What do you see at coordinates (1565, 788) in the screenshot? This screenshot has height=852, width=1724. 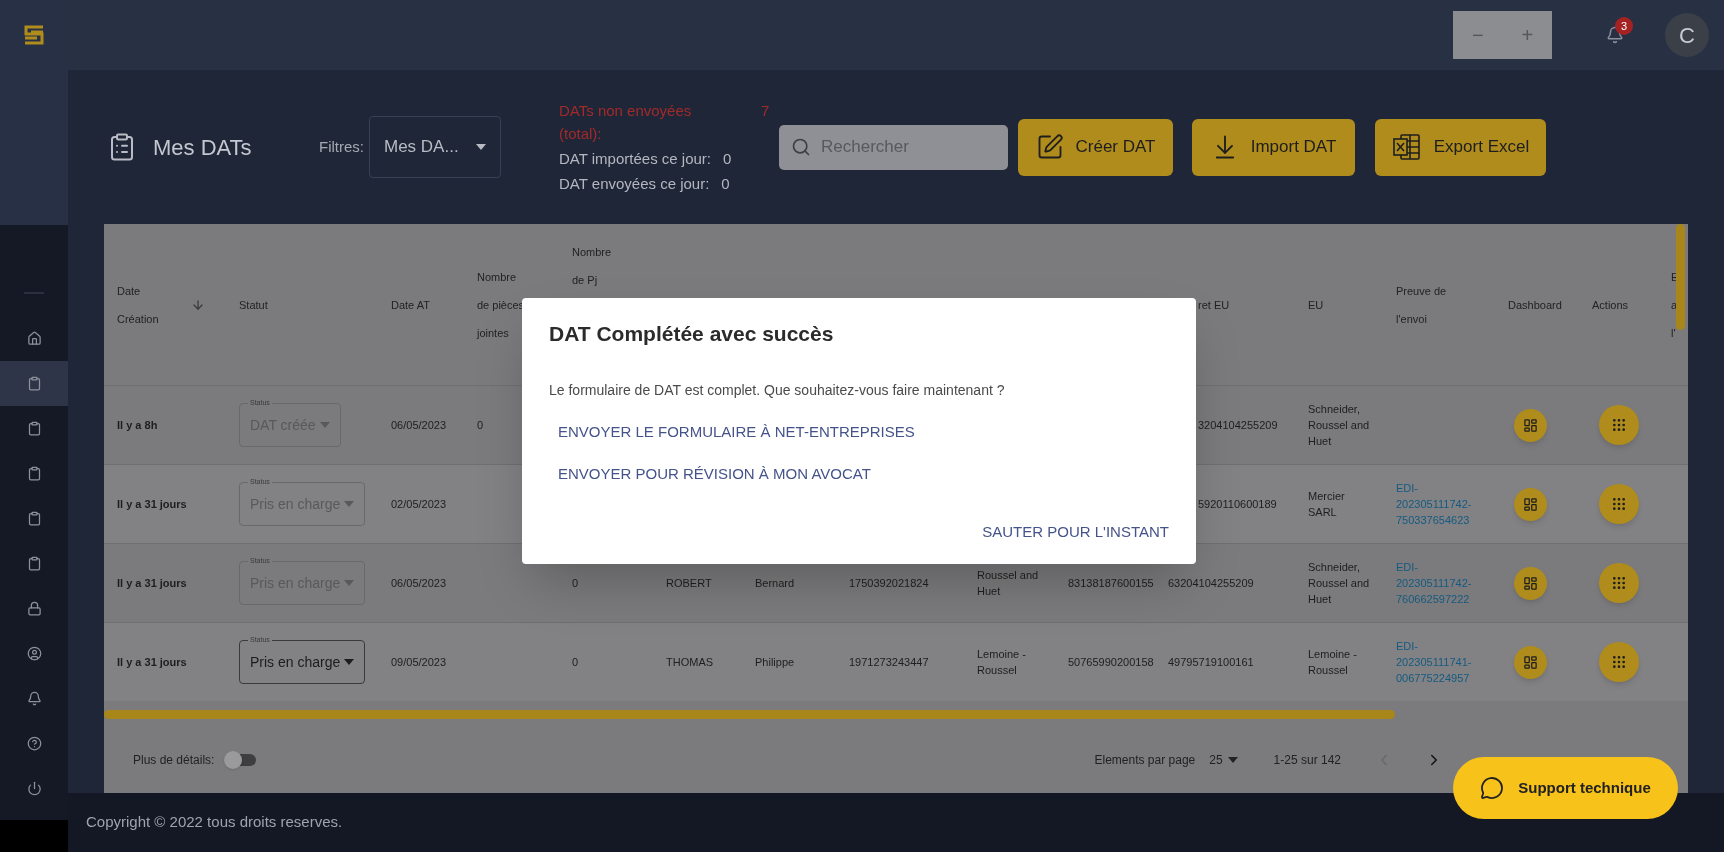 I see `support-button: Support technique` at bounding box center [1565, 788].